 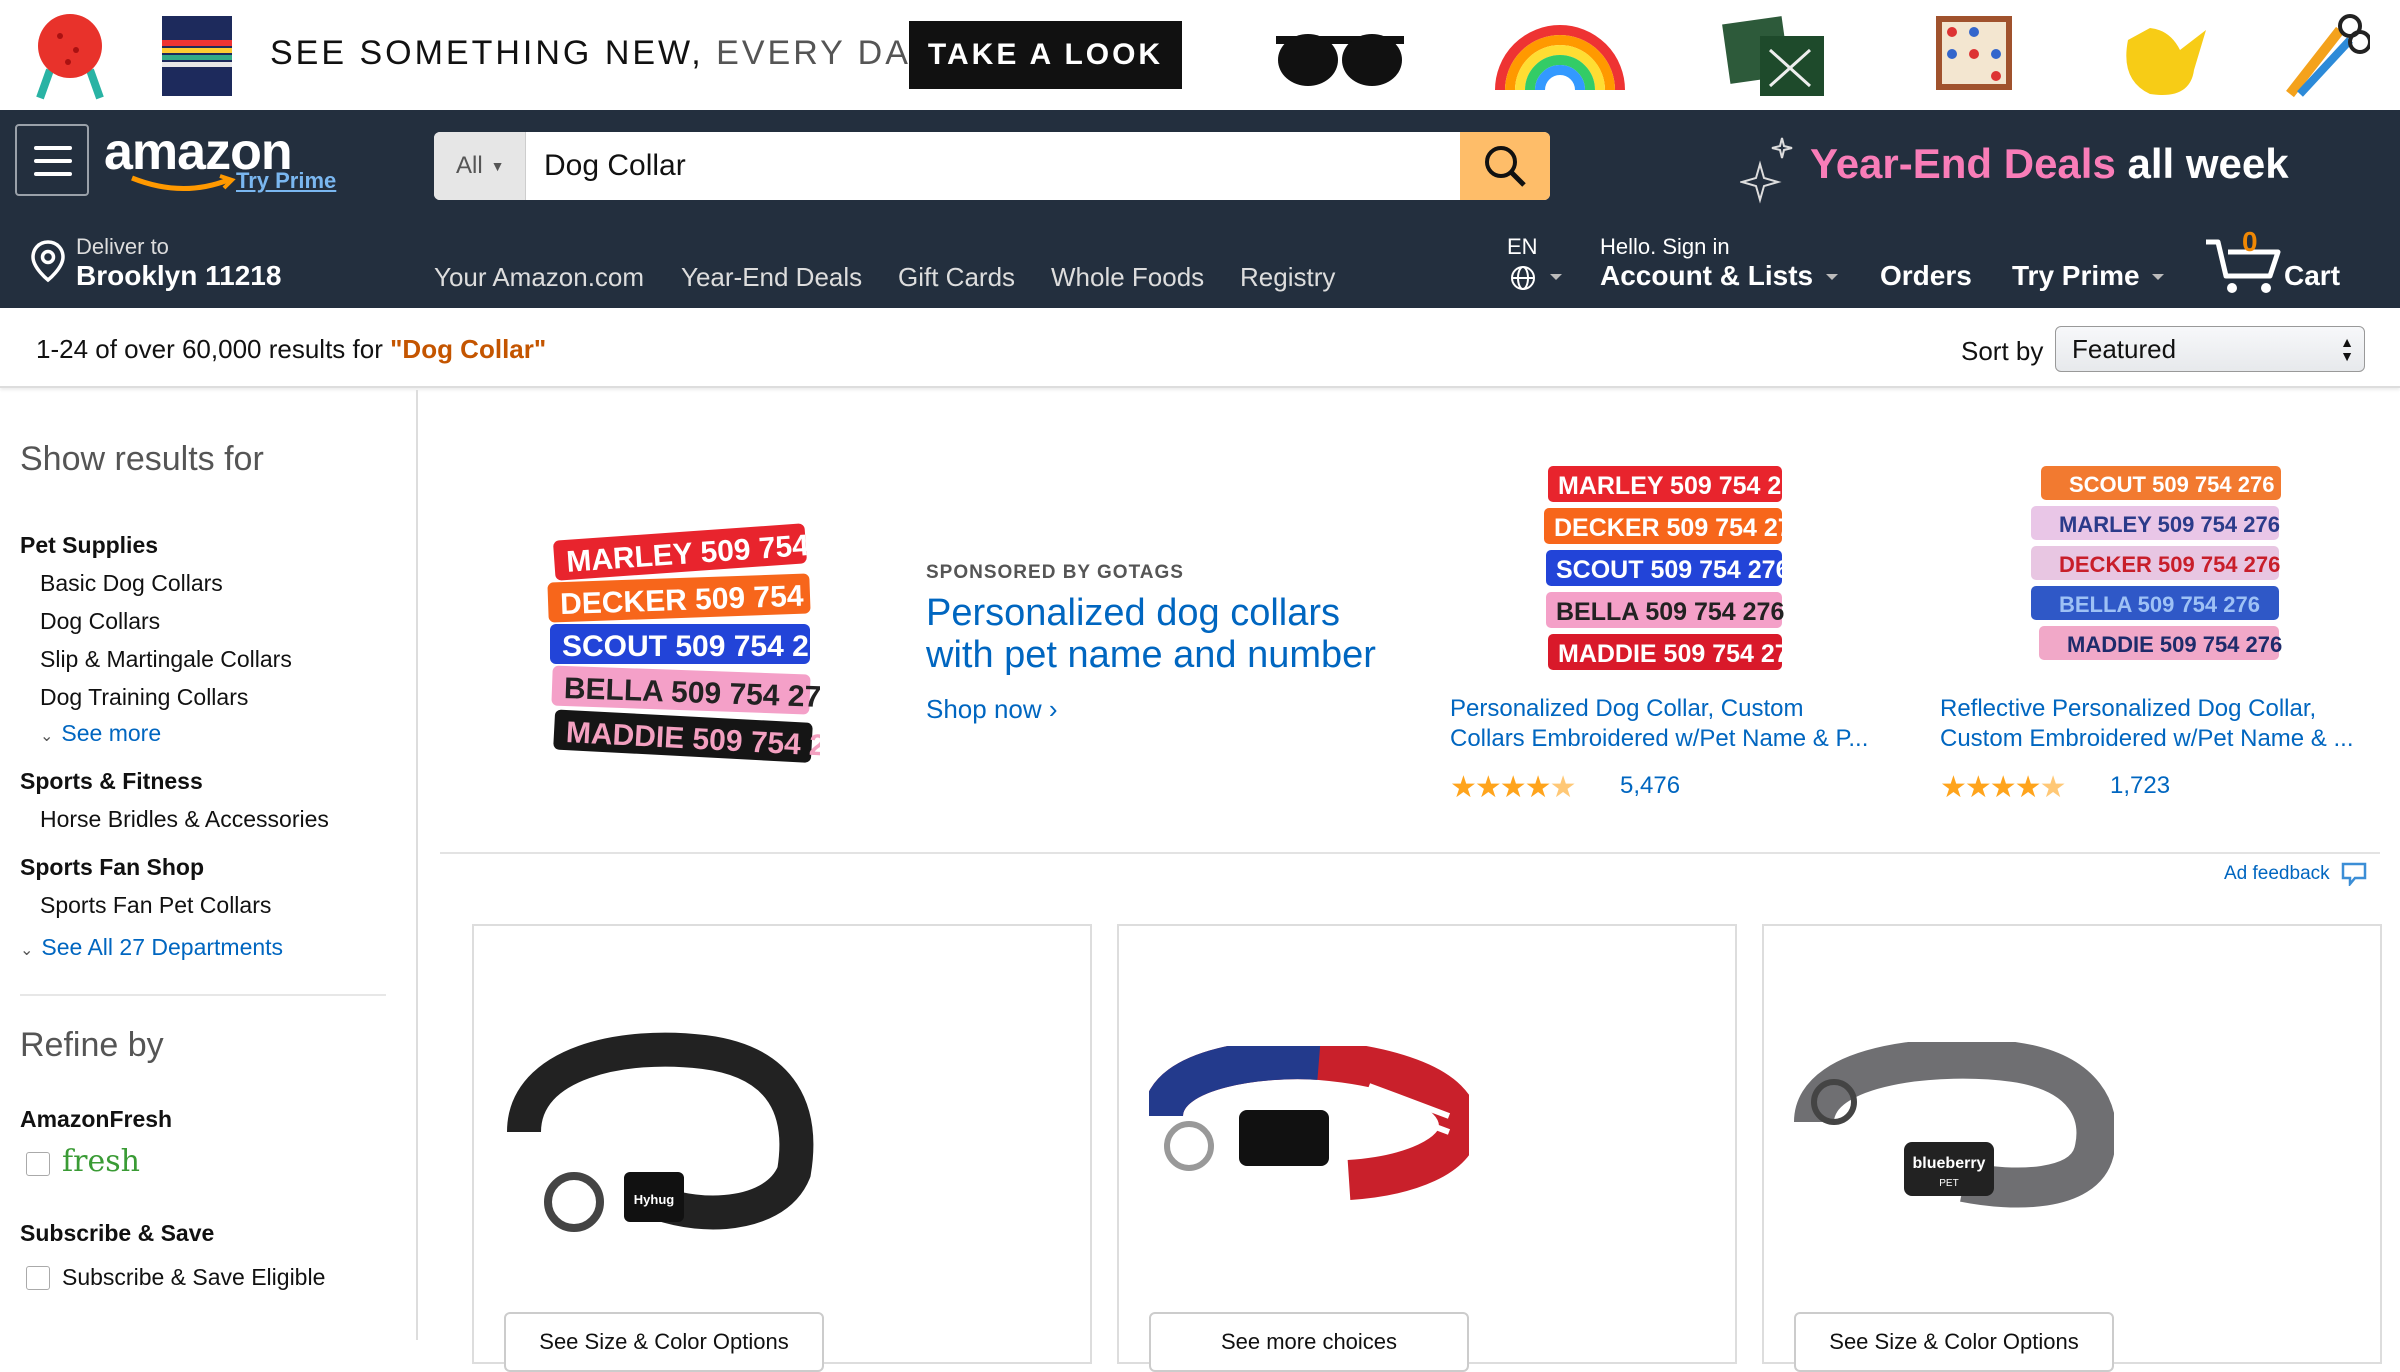 I want to click on orders-link: Orders, so click(x=1926, y=276).